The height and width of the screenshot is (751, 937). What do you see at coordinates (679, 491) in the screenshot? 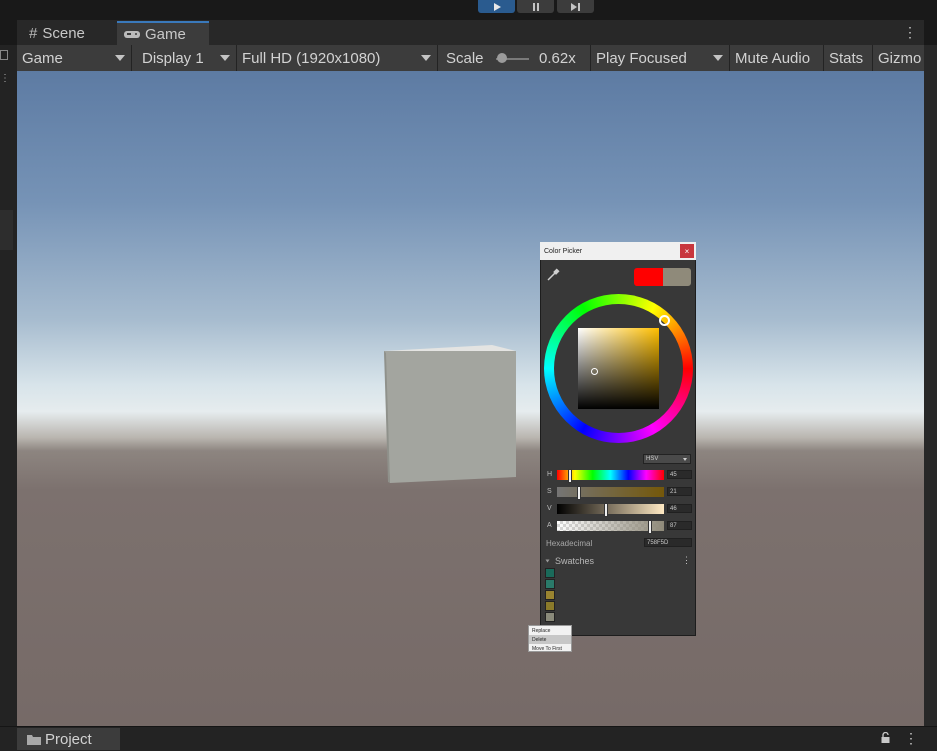
I see `slider-s-value: 21` at bounding box center [679, 491].